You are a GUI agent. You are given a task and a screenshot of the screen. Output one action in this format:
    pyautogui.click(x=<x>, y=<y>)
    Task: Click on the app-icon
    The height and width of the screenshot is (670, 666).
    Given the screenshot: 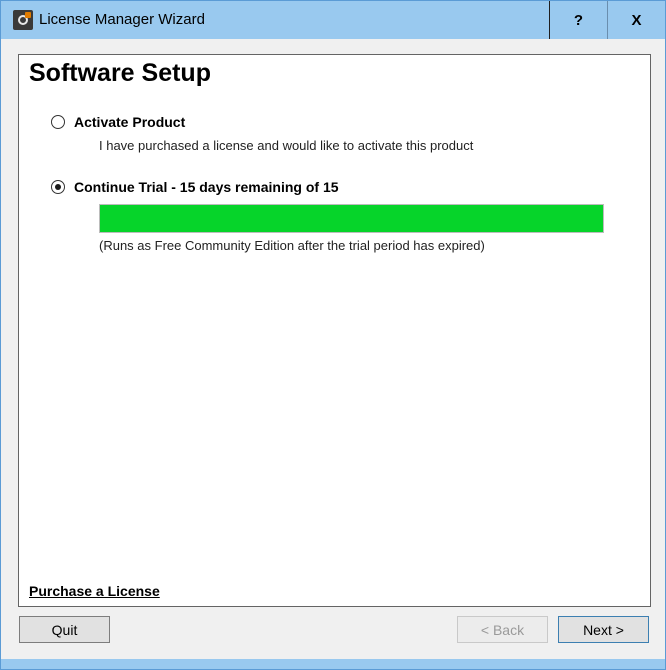 What is the action you would take?
    pyautogui.click(x=23, y=20)
    